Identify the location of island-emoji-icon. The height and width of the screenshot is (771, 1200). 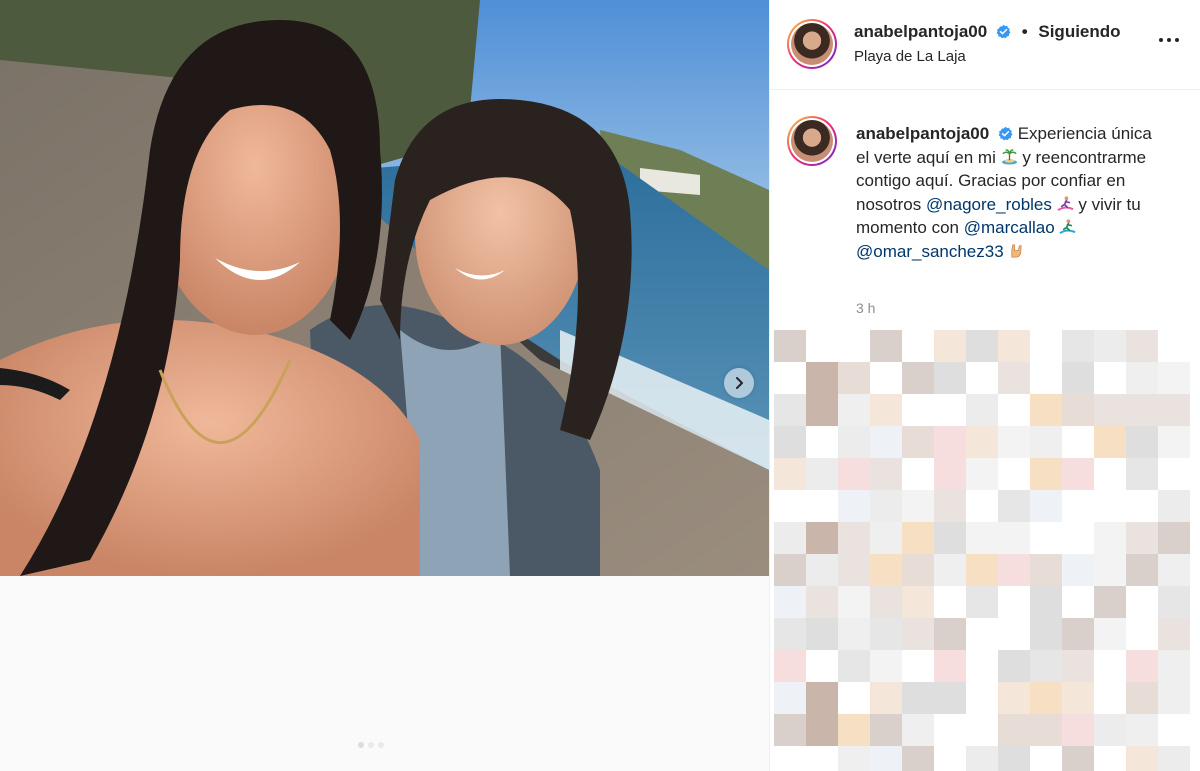
(1009, 156).